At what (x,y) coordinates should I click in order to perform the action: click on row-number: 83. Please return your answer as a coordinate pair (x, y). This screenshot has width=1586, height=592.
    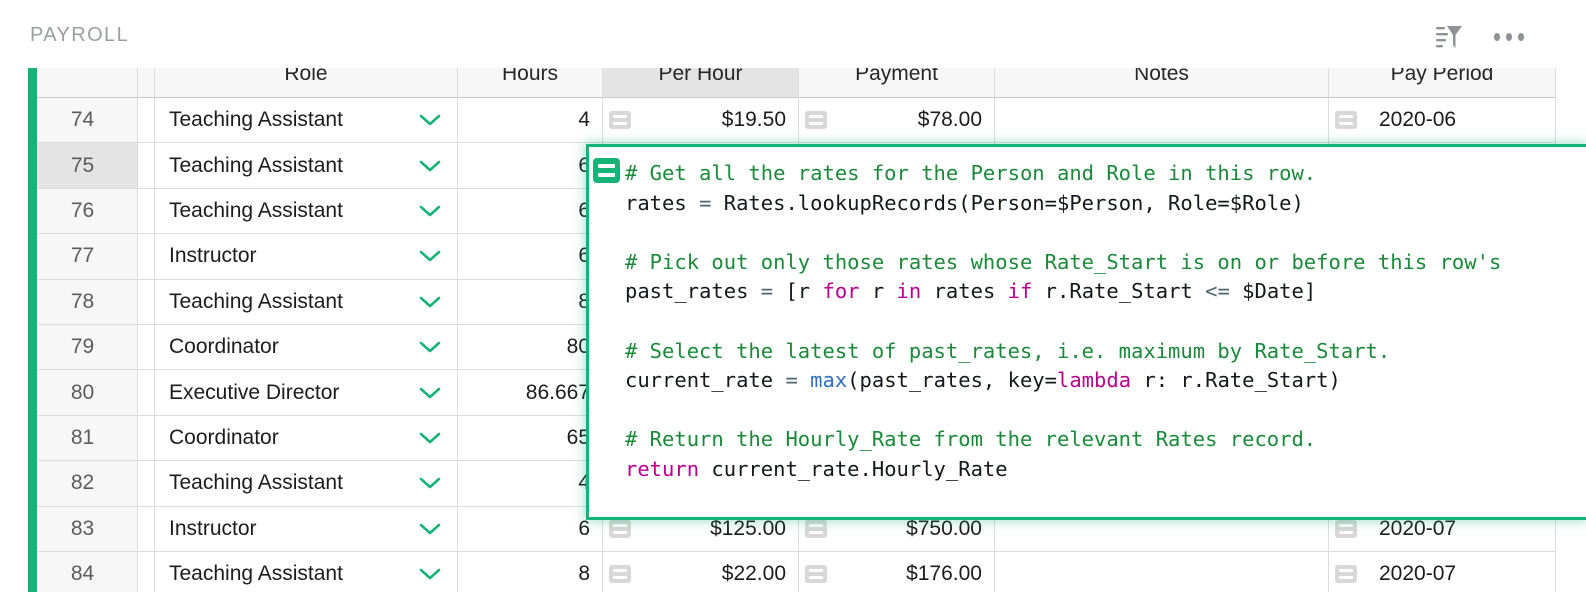
    Looking at the image, I should click on (83, 529).